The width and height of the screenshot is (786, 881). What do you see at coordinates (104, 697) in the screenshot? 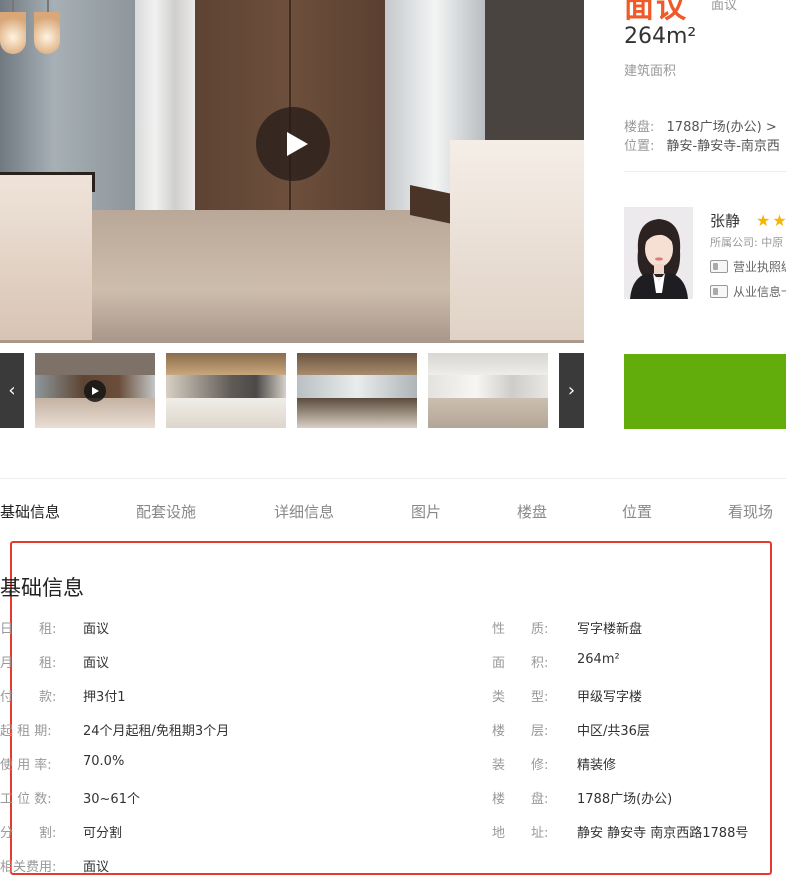
I see `payment-value: 押3付1` at bounding box center [104, 697].